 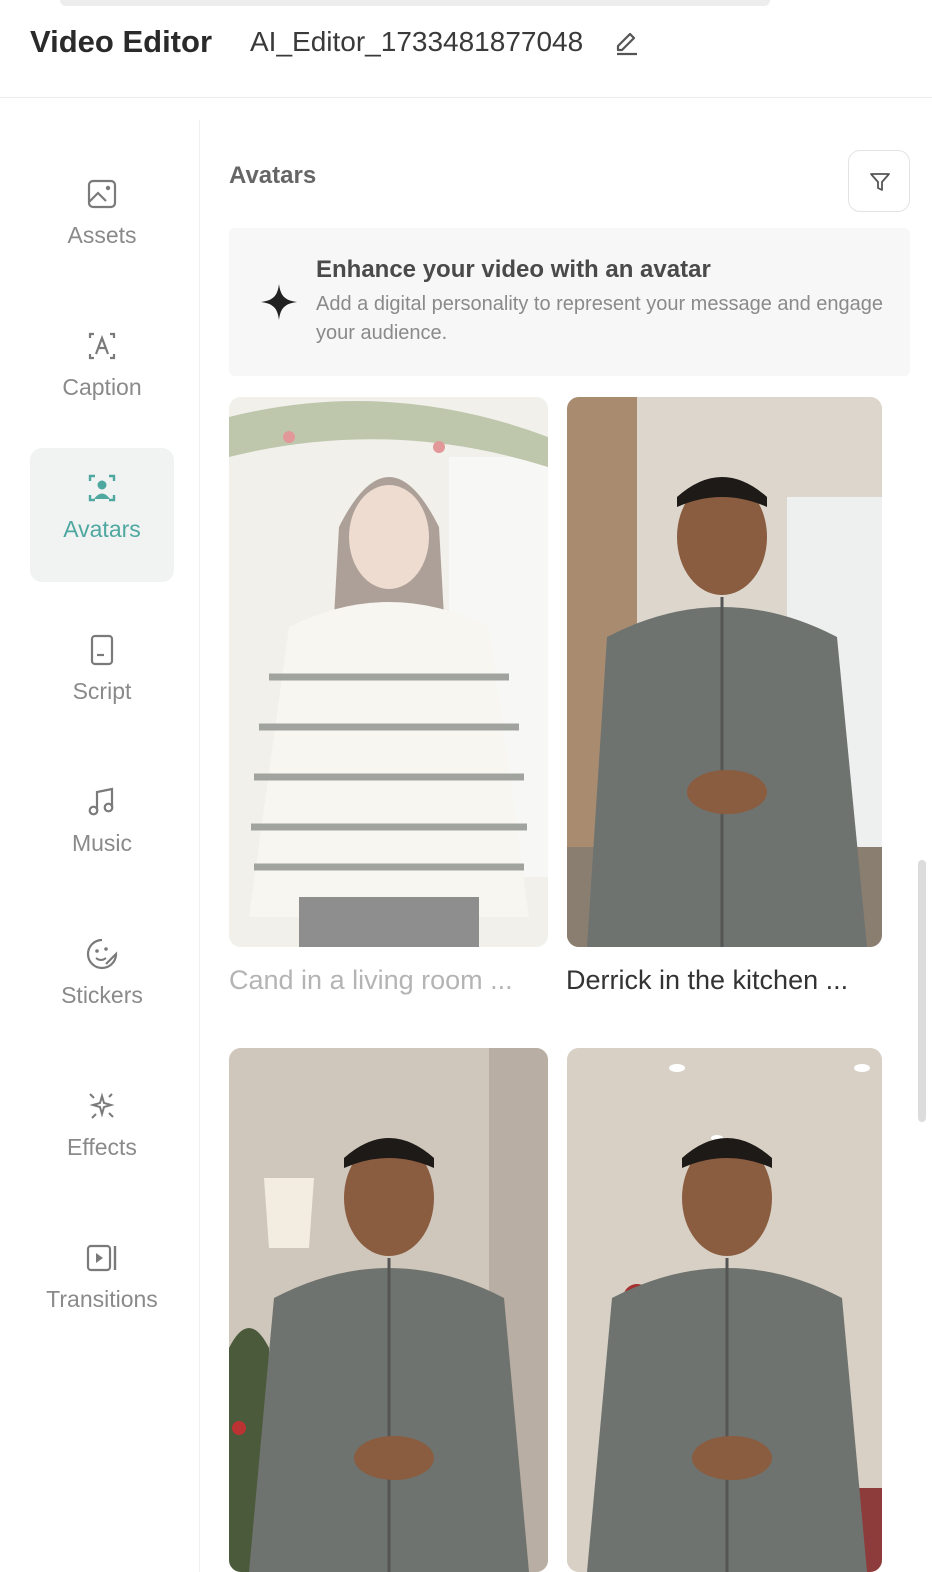 What do you see at coordinates (102, 373) in the screenshot?
I see `sidebar-item-caption: Caption` at bounding box center [102, 373].